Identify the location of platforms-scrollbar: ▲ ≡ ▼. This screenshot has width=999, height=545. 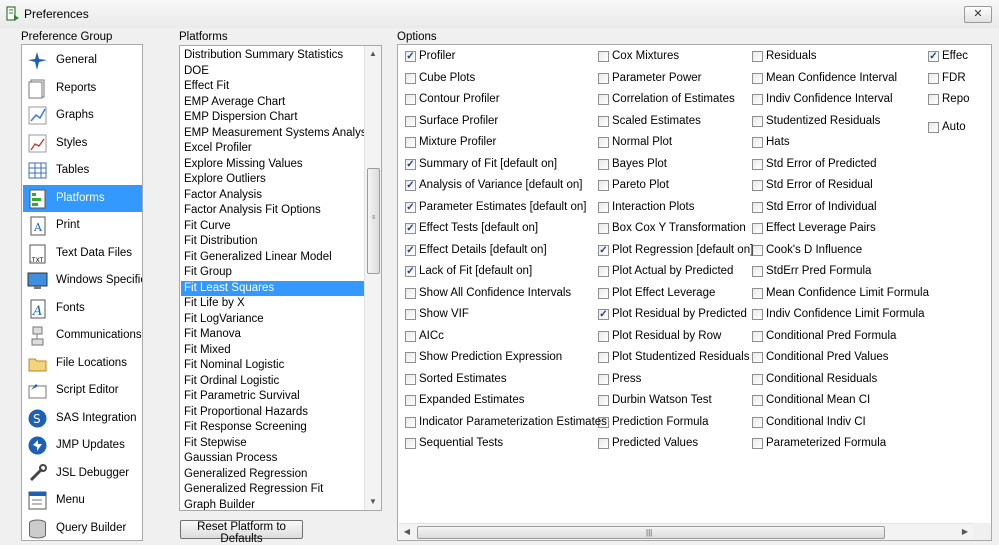
(372, 278).